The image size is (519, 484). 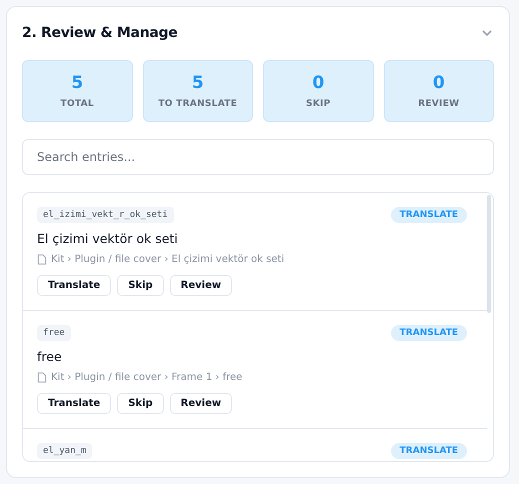 I want to click on entry-path: Kit › Plugin / file cover › El çizimi vektör ok seti, so click(x=167, y=259).